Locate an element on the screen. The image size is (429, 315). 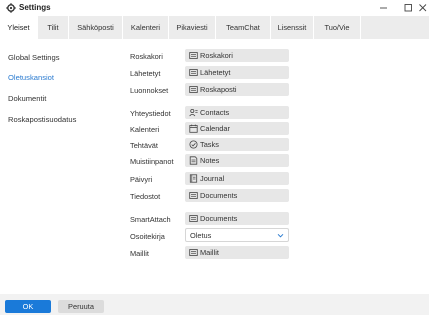
yhteystiedot-label: Yhteystiedot is located at coordinates (150, 113).